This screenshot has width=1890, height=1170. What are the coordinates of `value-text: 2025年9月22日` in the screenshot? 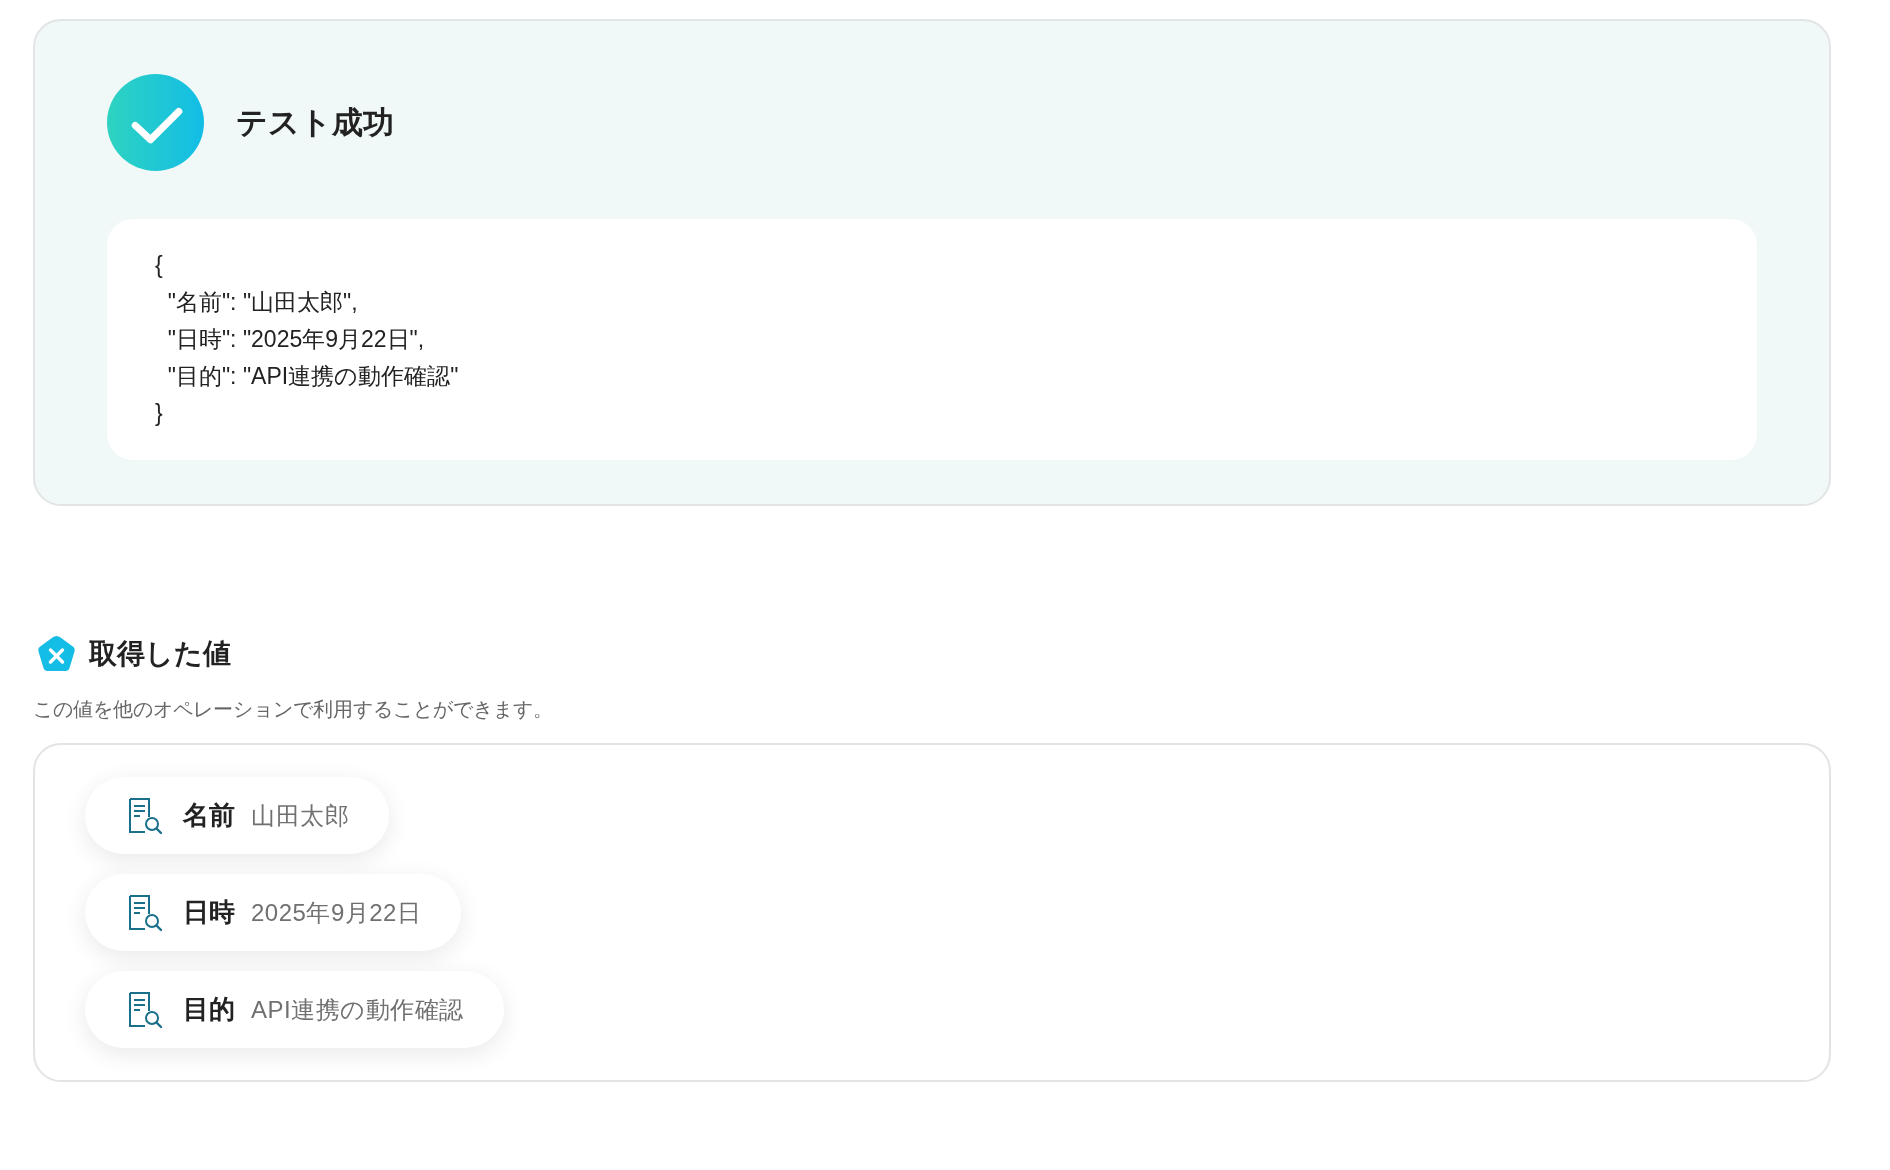 It's located at (336, 912).